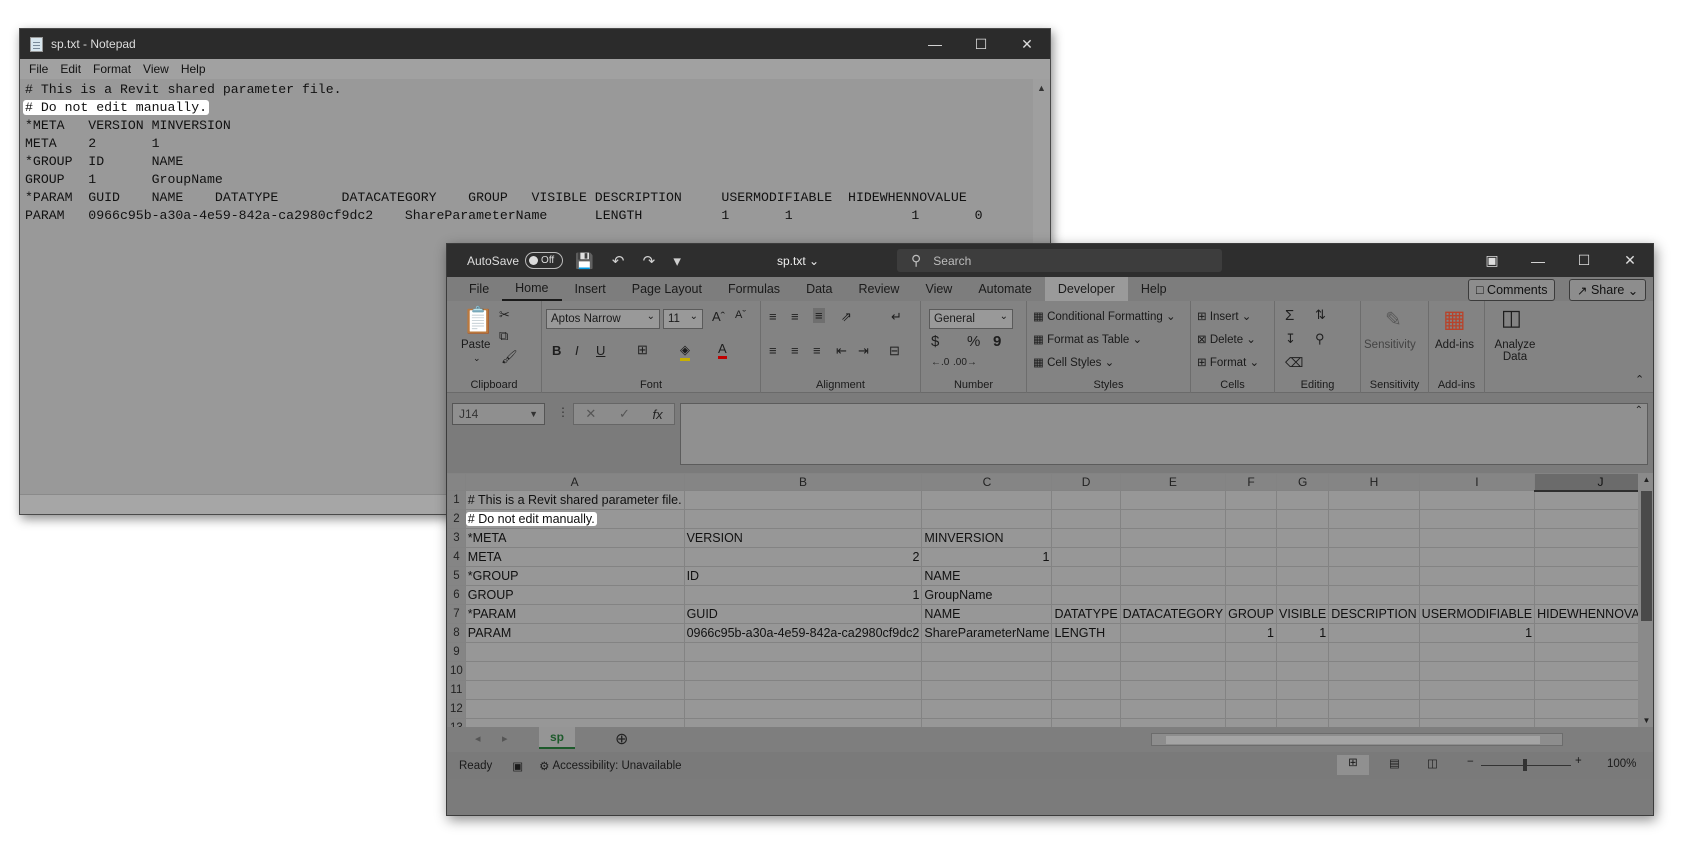 The image size is (1687, 853). Describe the element at coordinates (456, 482) in the screenshot. I see `select-all-corner` at that location.